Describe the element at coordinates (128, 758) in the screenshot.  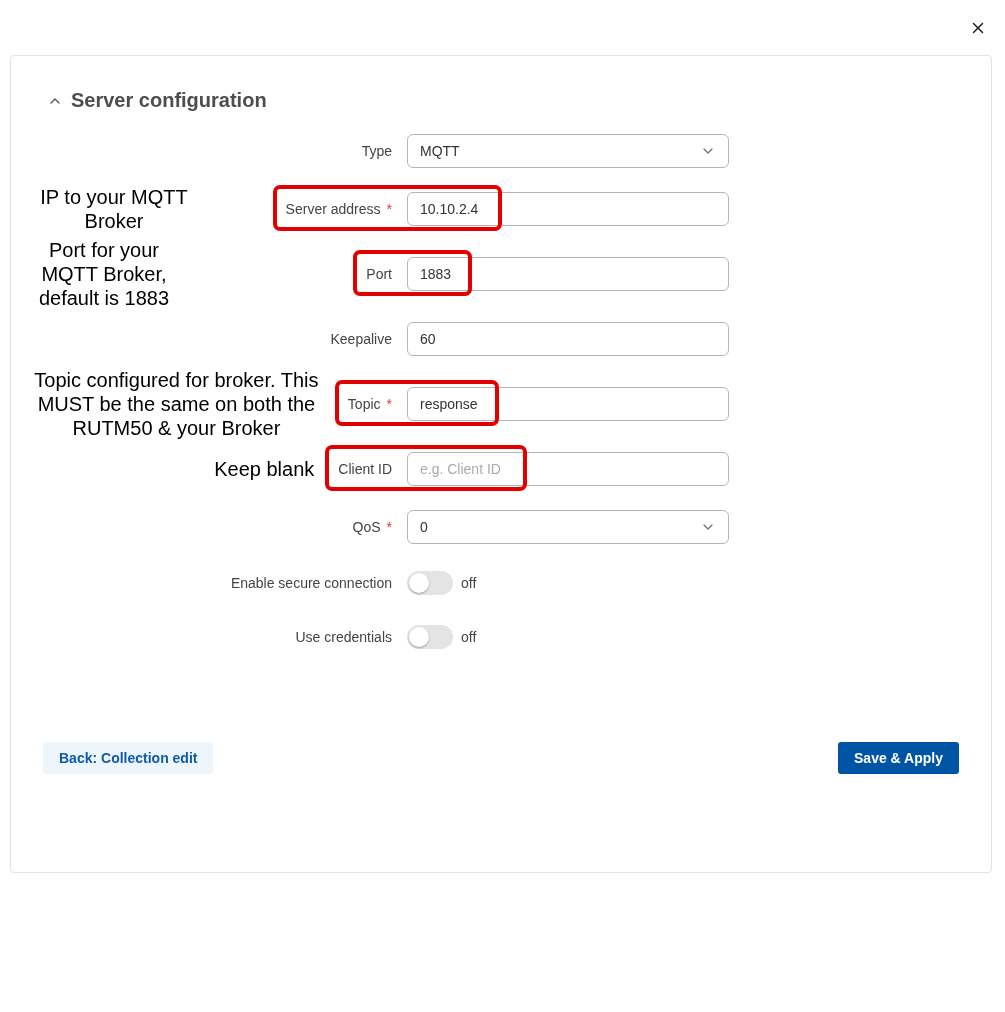
I see `back-button: Back: Collection edit` at that location.